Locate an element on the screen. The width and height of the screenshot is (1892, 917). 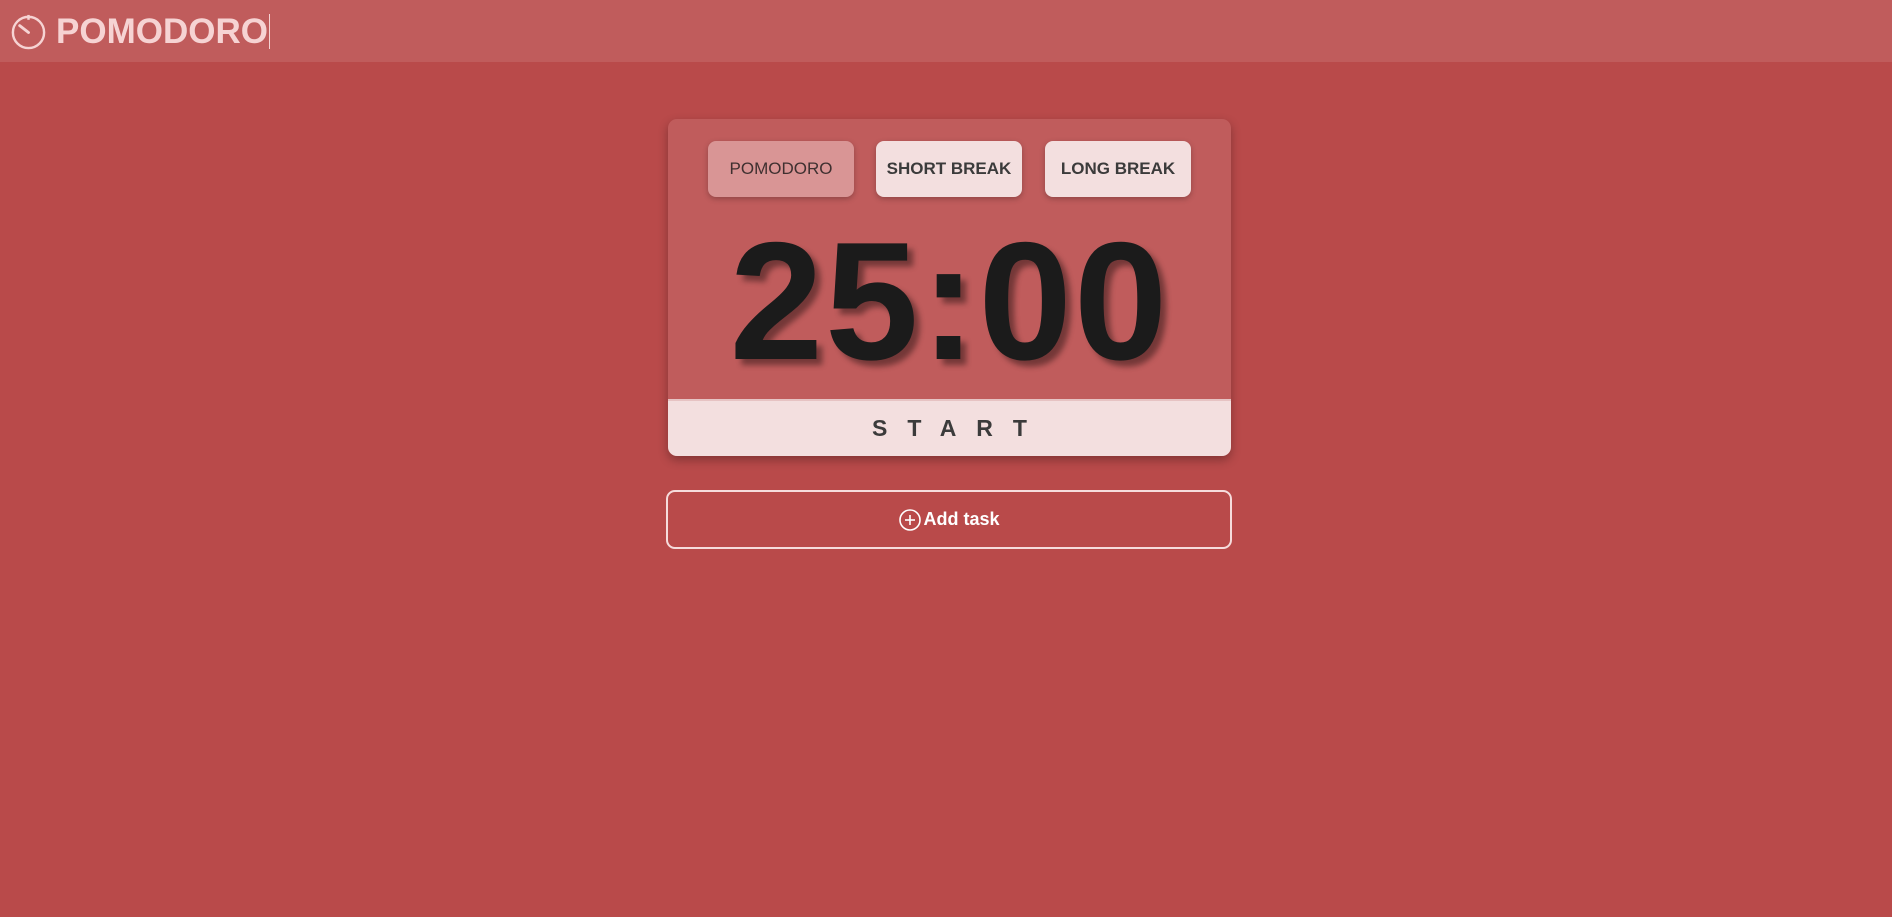
plus-circle-icon is located at coordinates (910, 520).